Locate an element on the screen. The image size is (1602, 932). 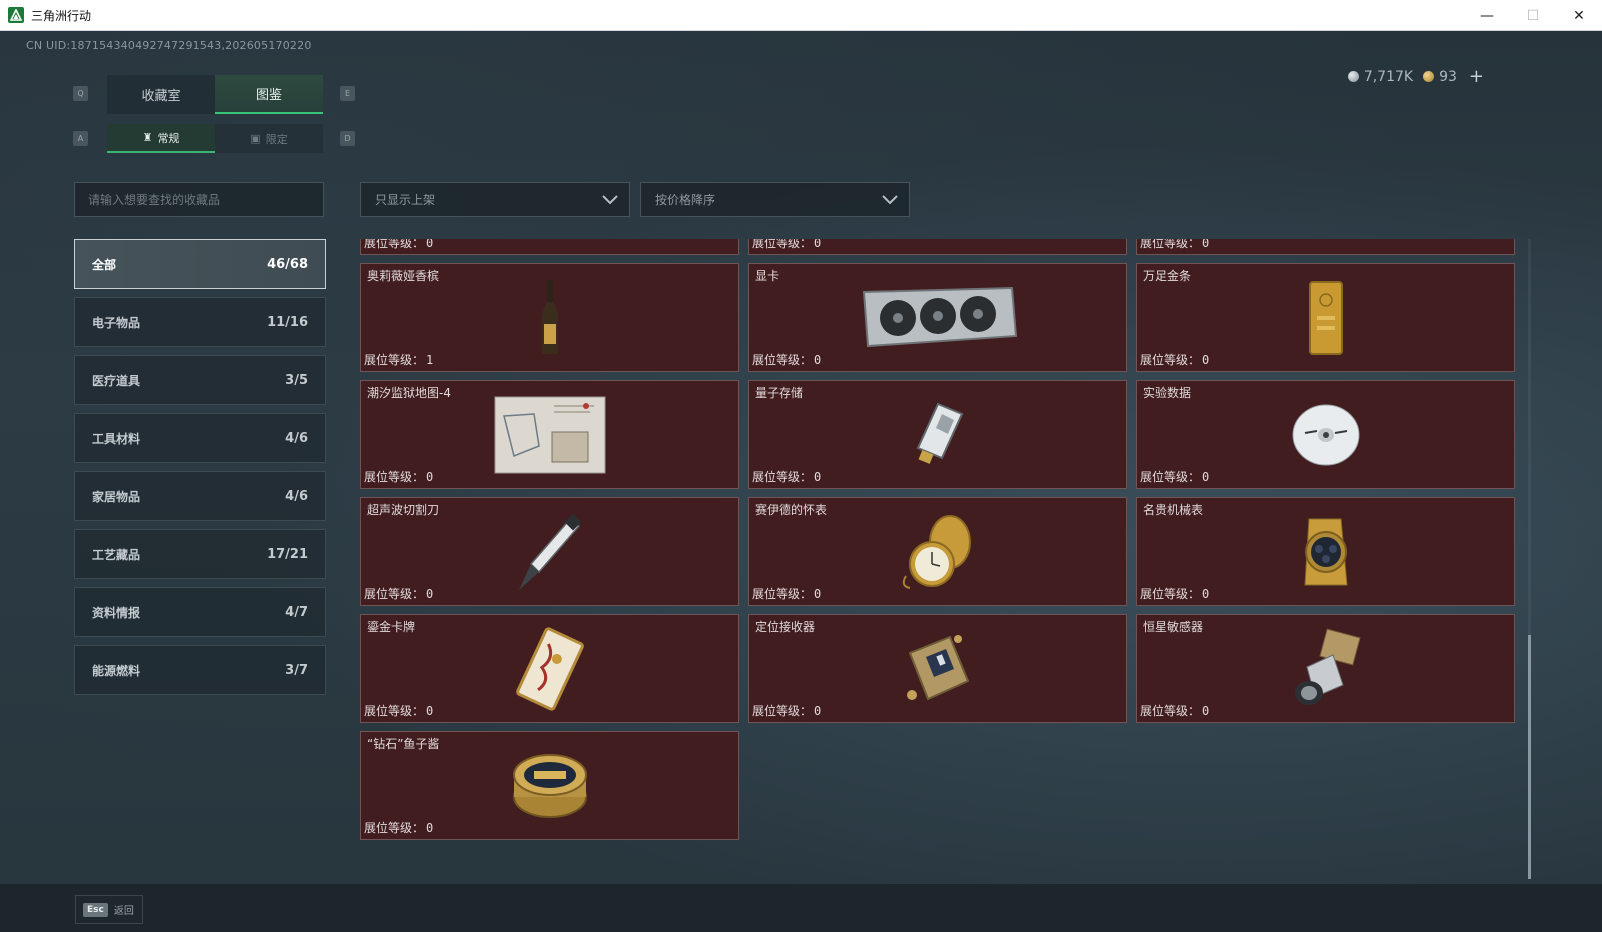
close-button: ✕ is located at coordinates (1579, 15).